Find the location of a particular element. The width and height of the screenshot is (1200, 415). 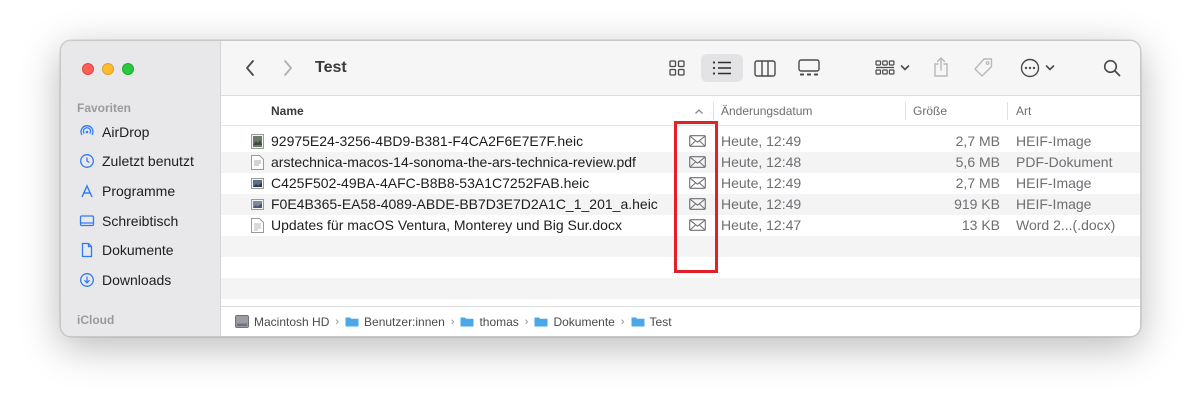

tag-icon is located at coordinates (983, 67).